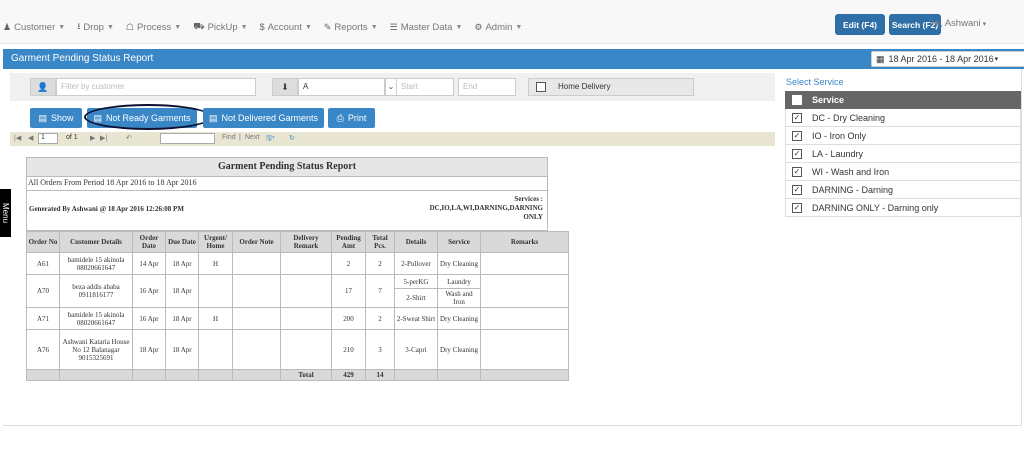 This screenshot has width=1024, height=451. I want to click on service-row: ✓ IO - Iron Only, so click(903, 136).